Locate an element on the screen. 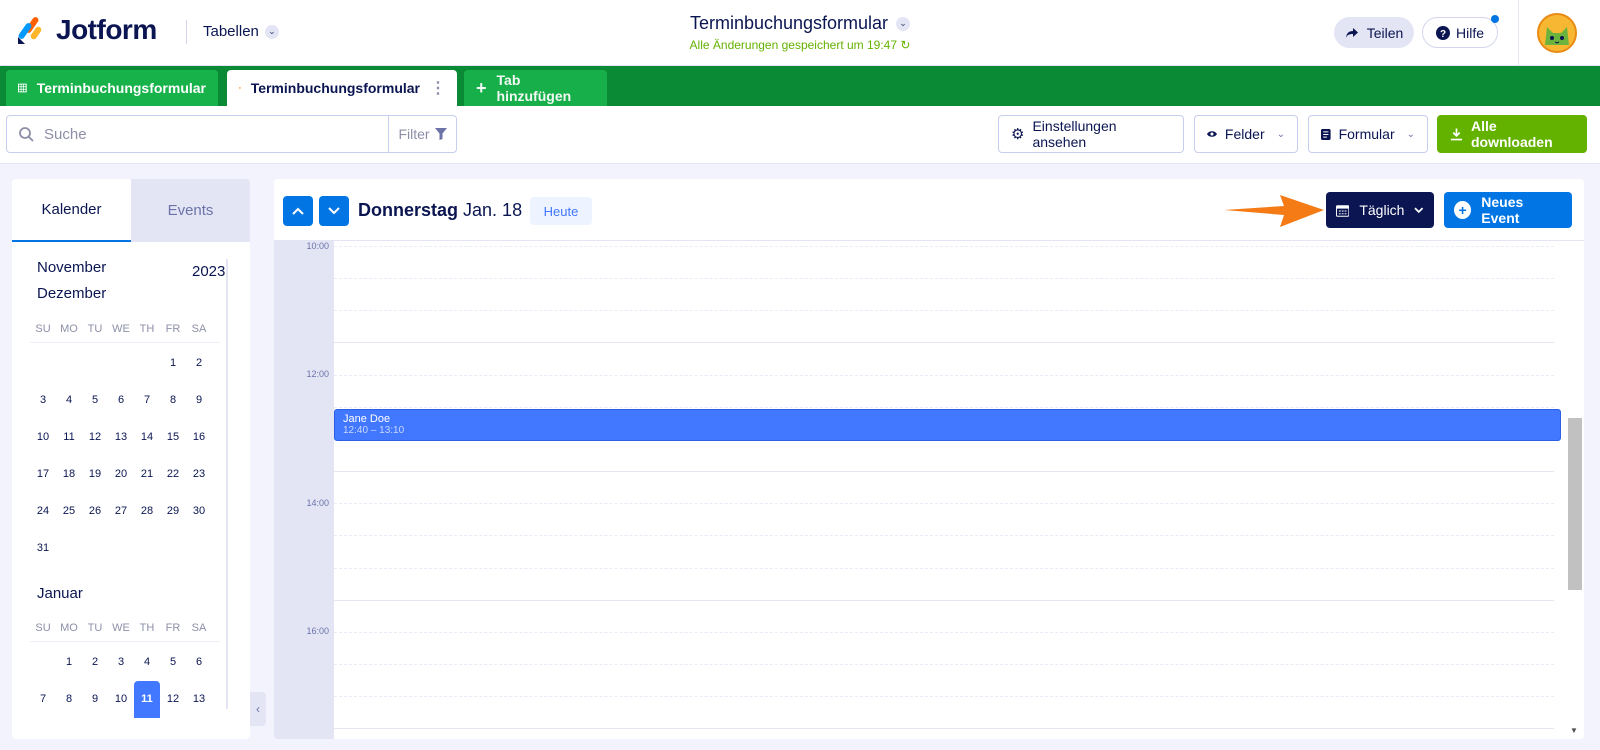 The width and height of the screenshot is (1600, 750). year-label: 2023 is located at coordinates (208, 271).